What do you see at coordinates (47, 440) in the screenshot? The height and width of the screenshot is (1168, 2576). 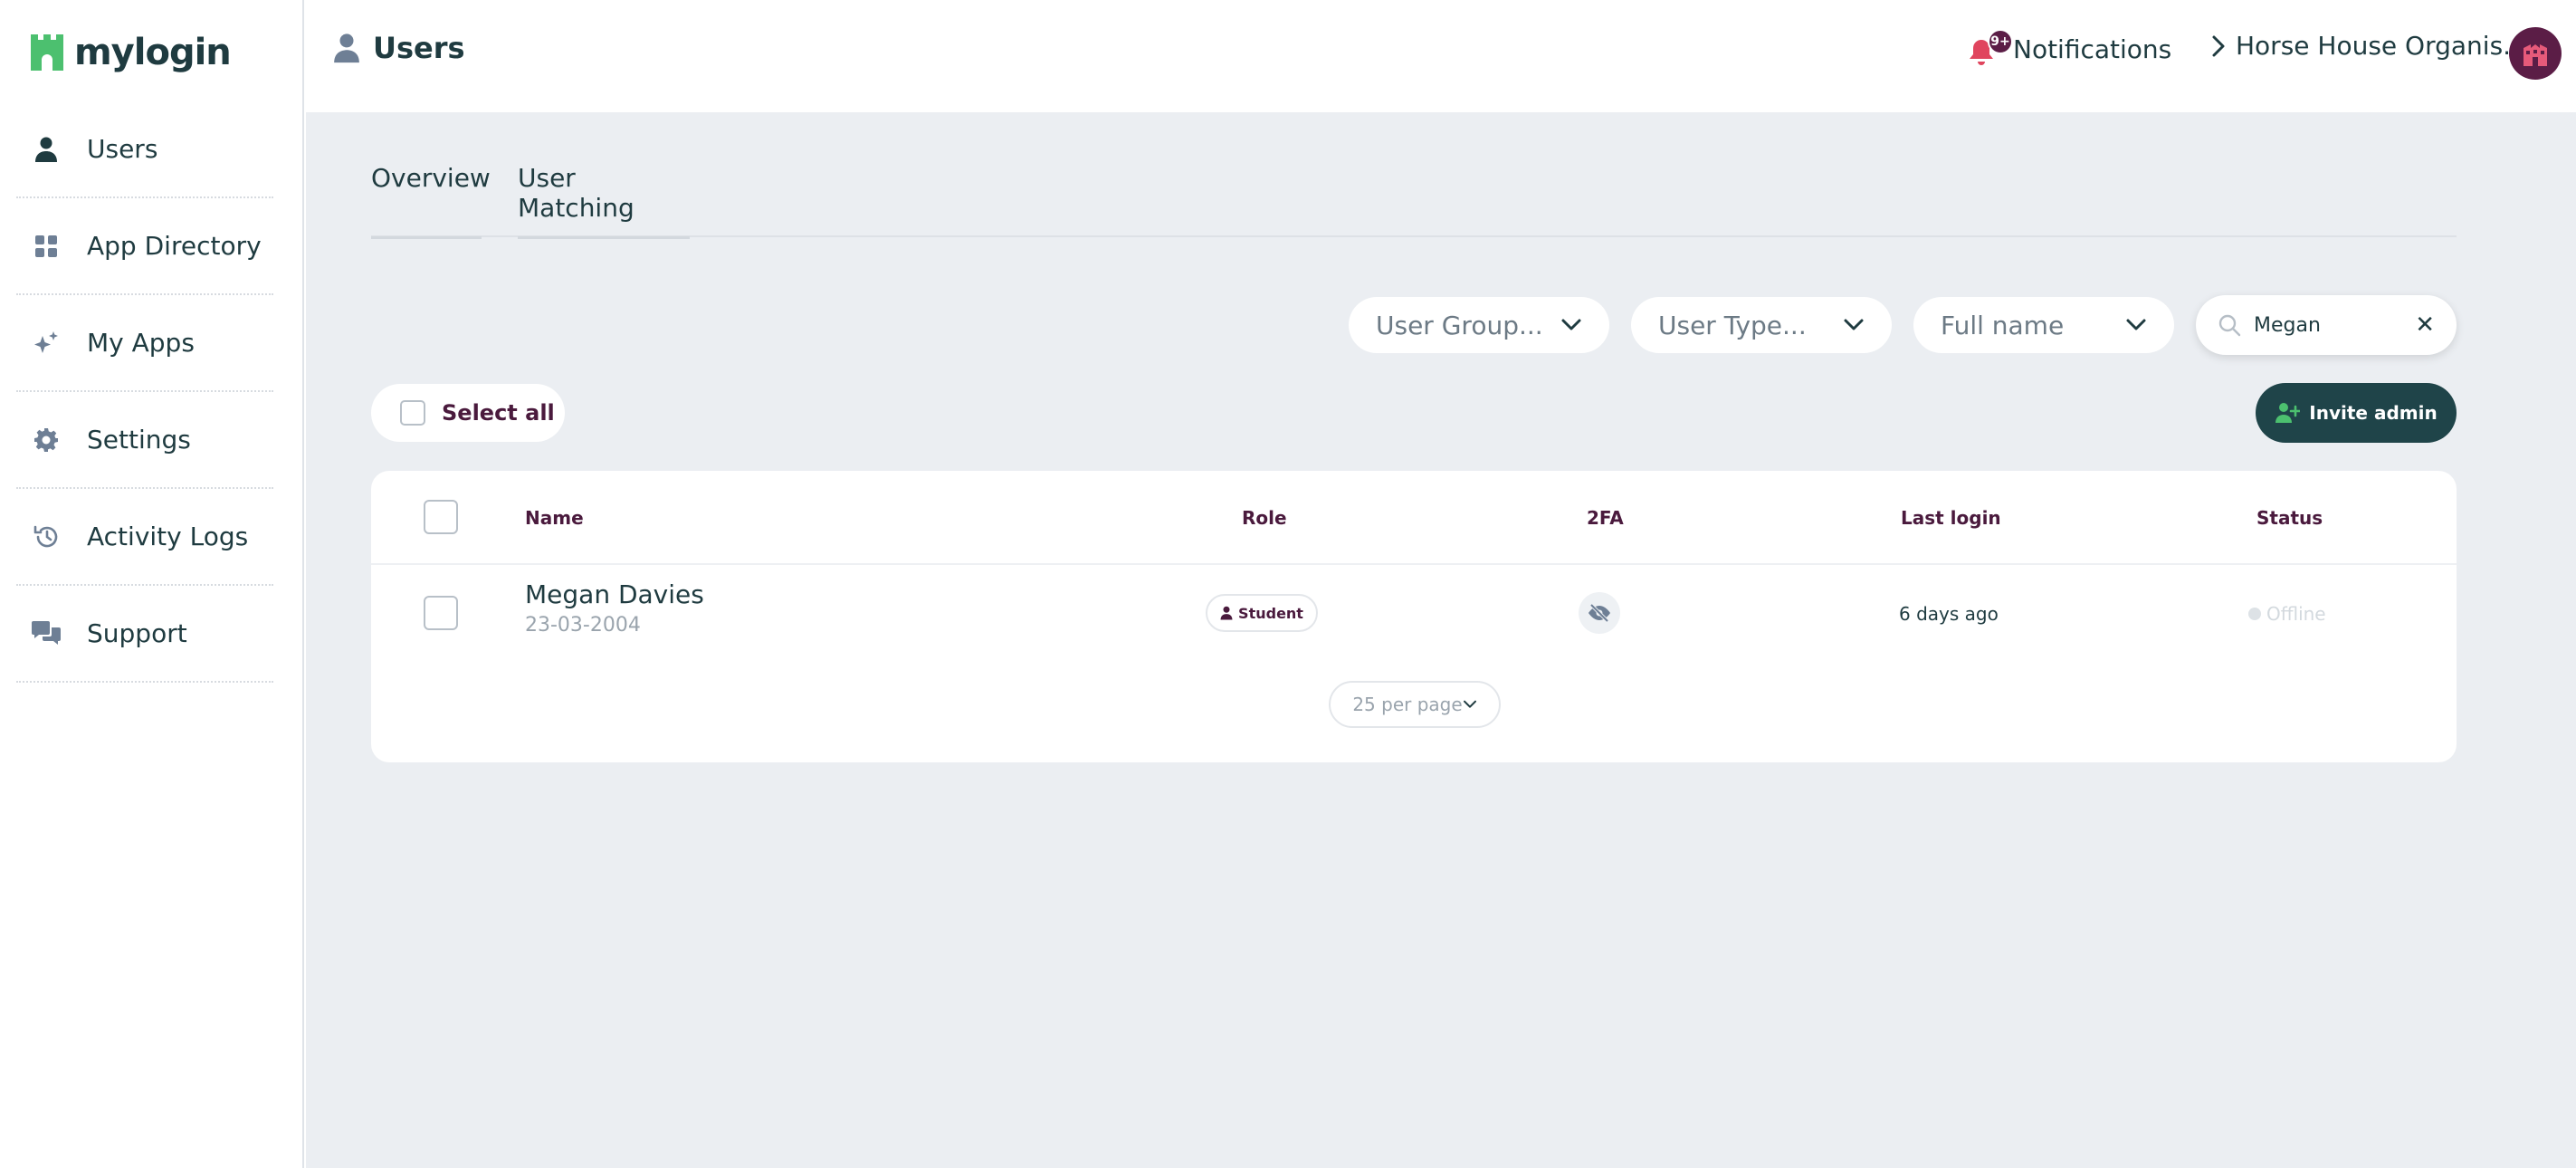 I see `gear-icon` at bounding box center [47, 440].